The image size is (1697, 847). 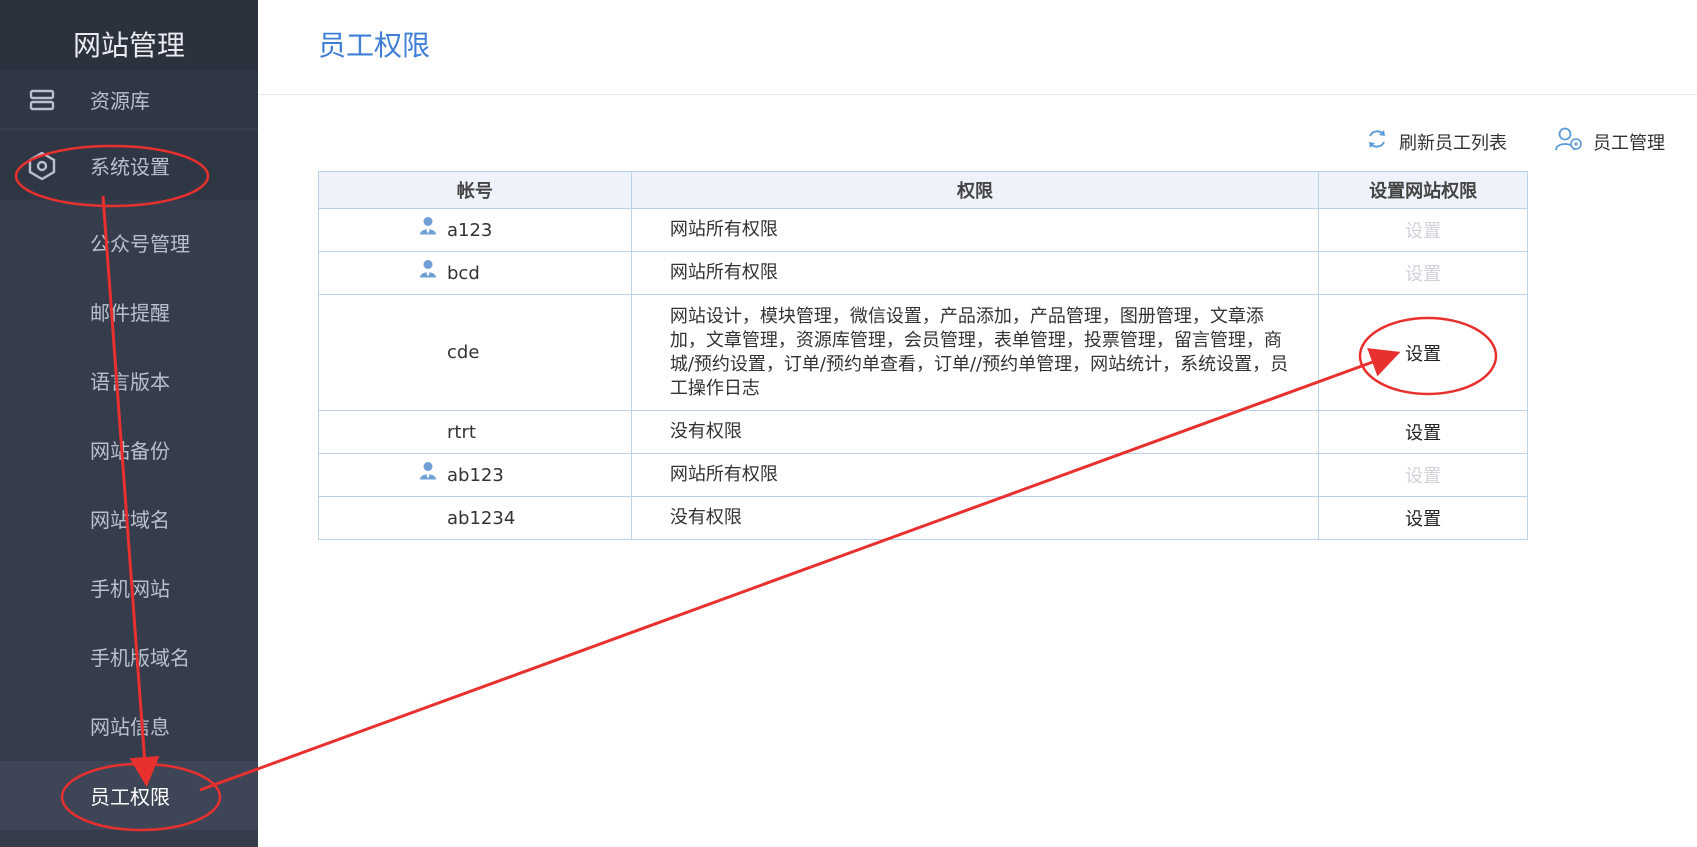 I want to click on account-name: a123, so click(x=470, y=230).